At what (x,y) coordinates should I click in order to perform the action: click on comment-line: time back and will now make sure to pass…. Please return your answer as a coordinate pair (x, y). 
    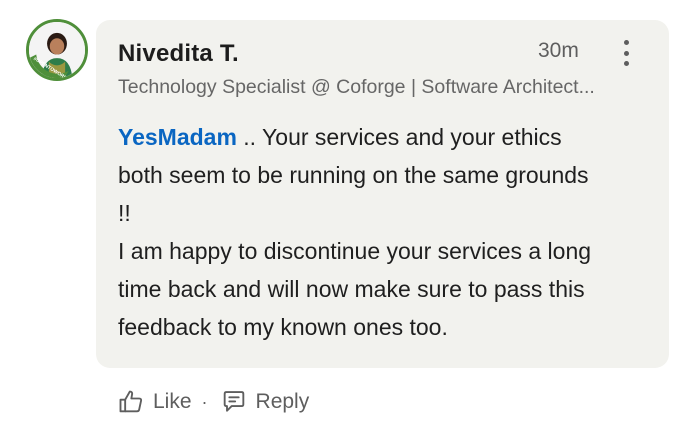
    Looking at the image, I should click on (351, 289).